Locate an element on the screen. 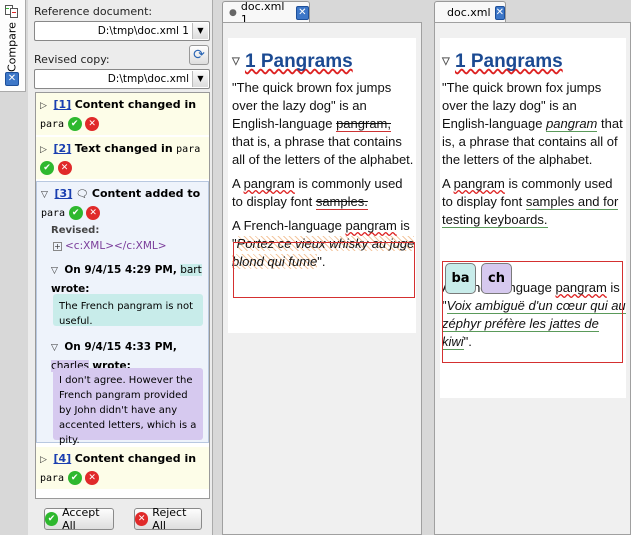 The width and height of the screenshot is (631, 535). tab-doc-xml-1: ● doc.xml 1 ✕ is located at coordinates (266, 13).